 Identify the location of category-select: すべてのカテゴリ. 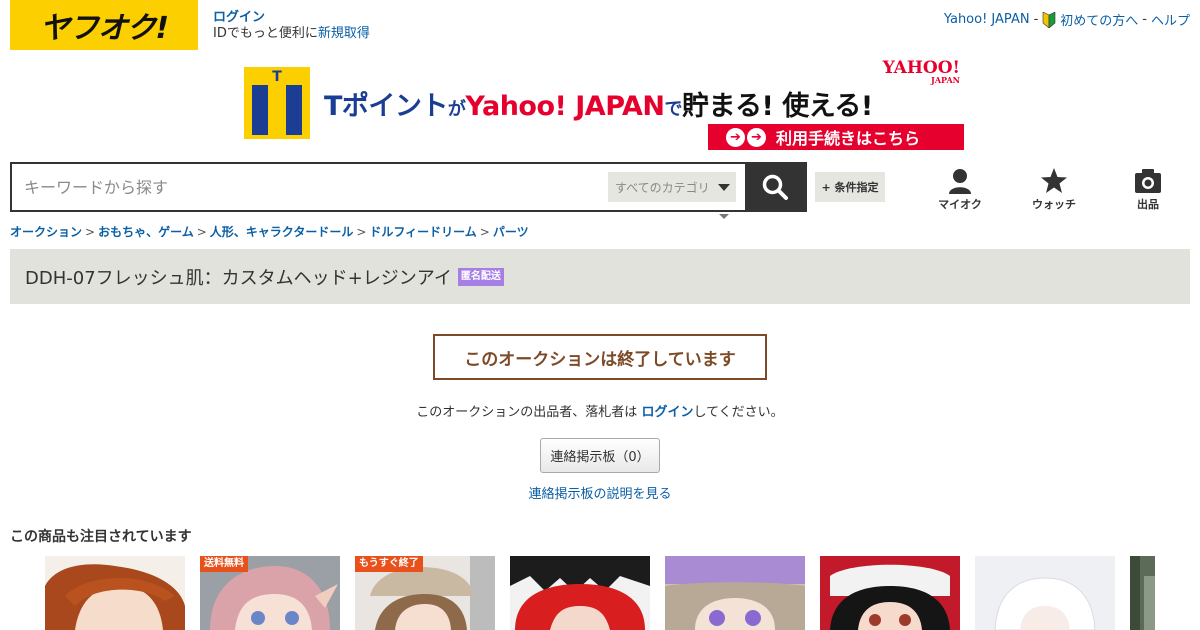
(672, 187).